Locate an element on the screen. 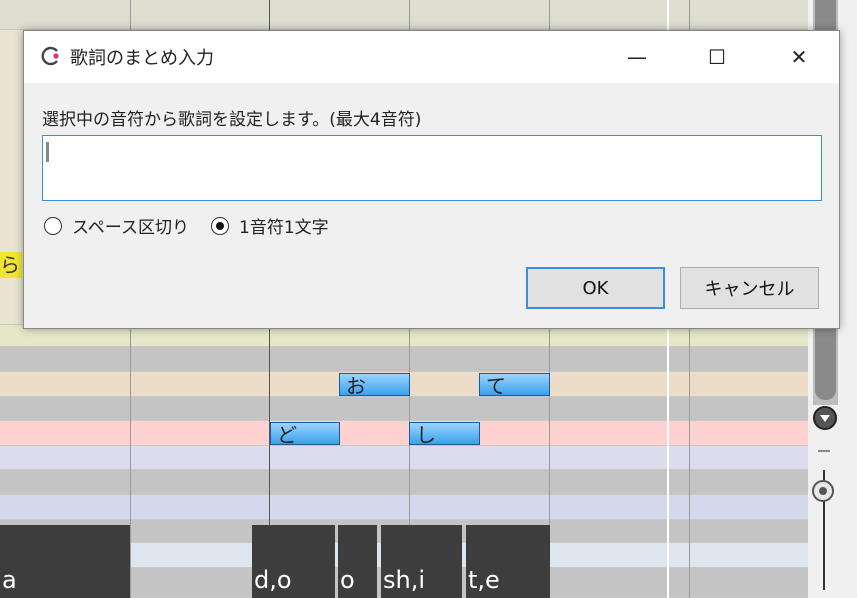 This screenshot has height=598, width=857. cancel-button-label: キャンセル is located at coordinates (749, 289).